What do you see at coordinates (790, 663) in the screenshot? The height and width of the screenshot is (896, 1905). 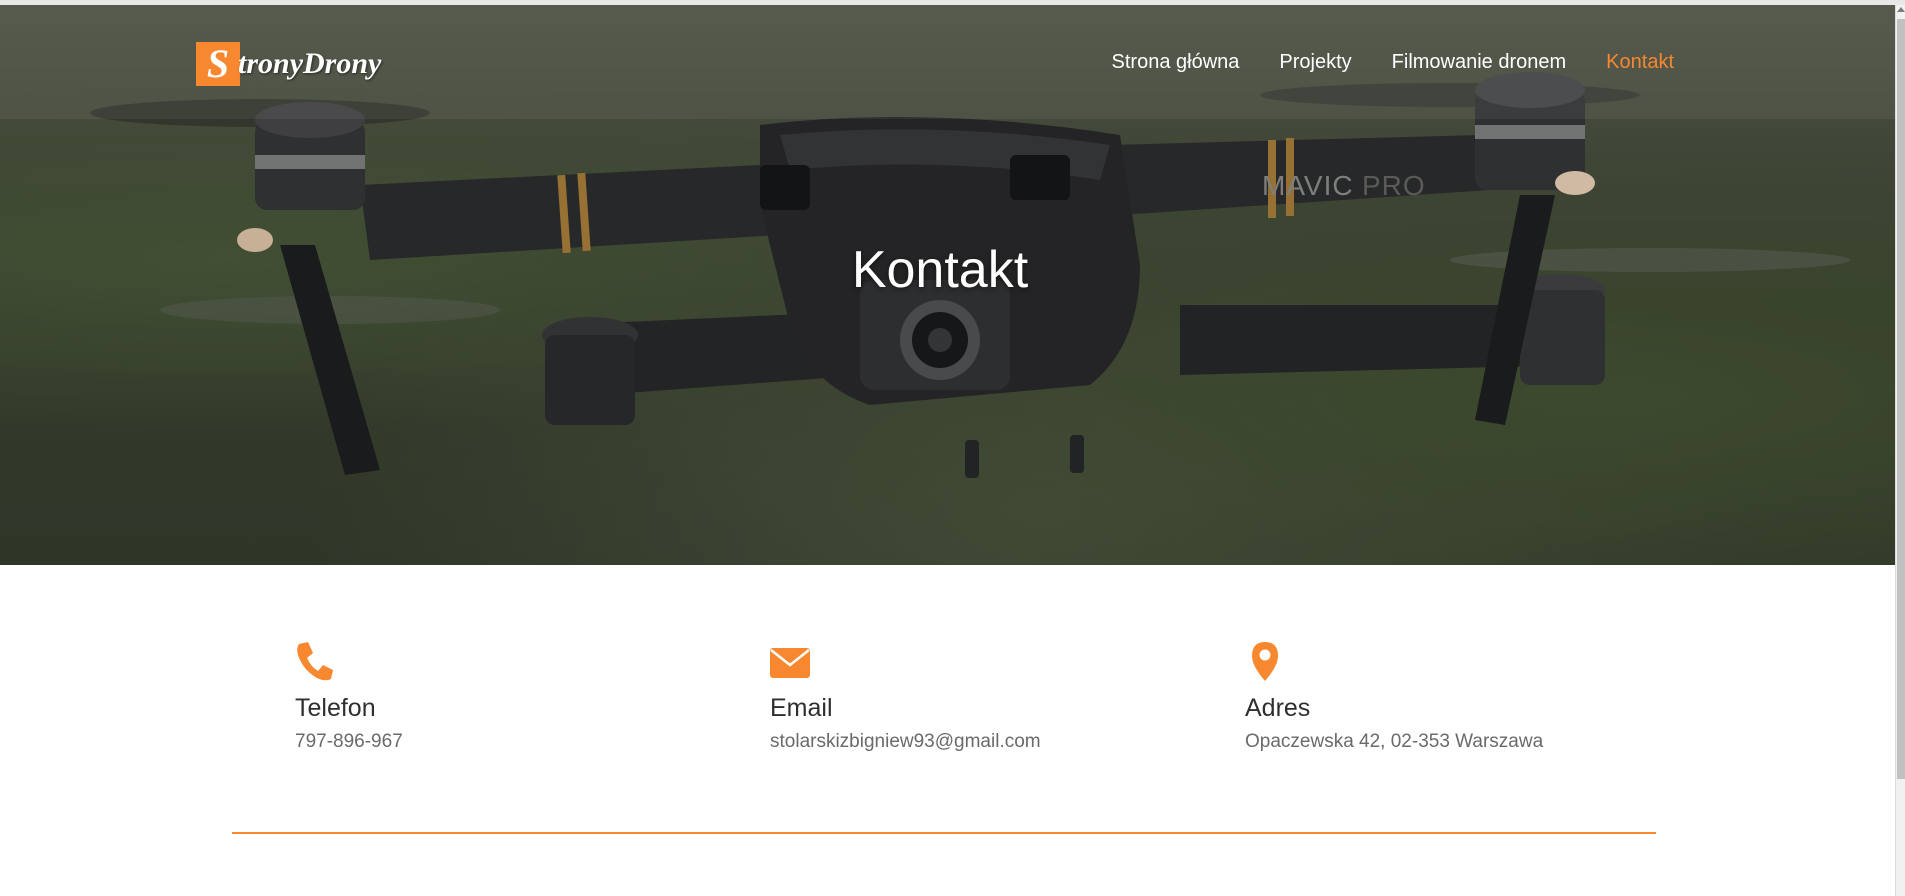 I see `envelope-icon` at bounding box center [790, 663].